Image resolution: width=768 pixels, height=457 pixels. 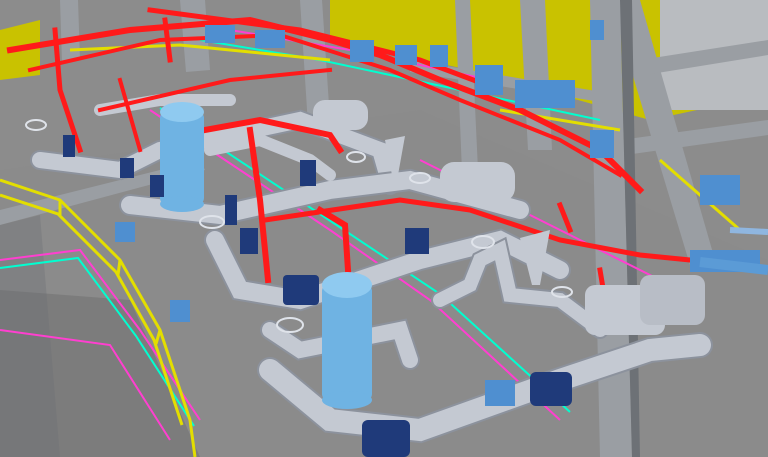 I want to click on vessel-left, so click(x=182, y=157).